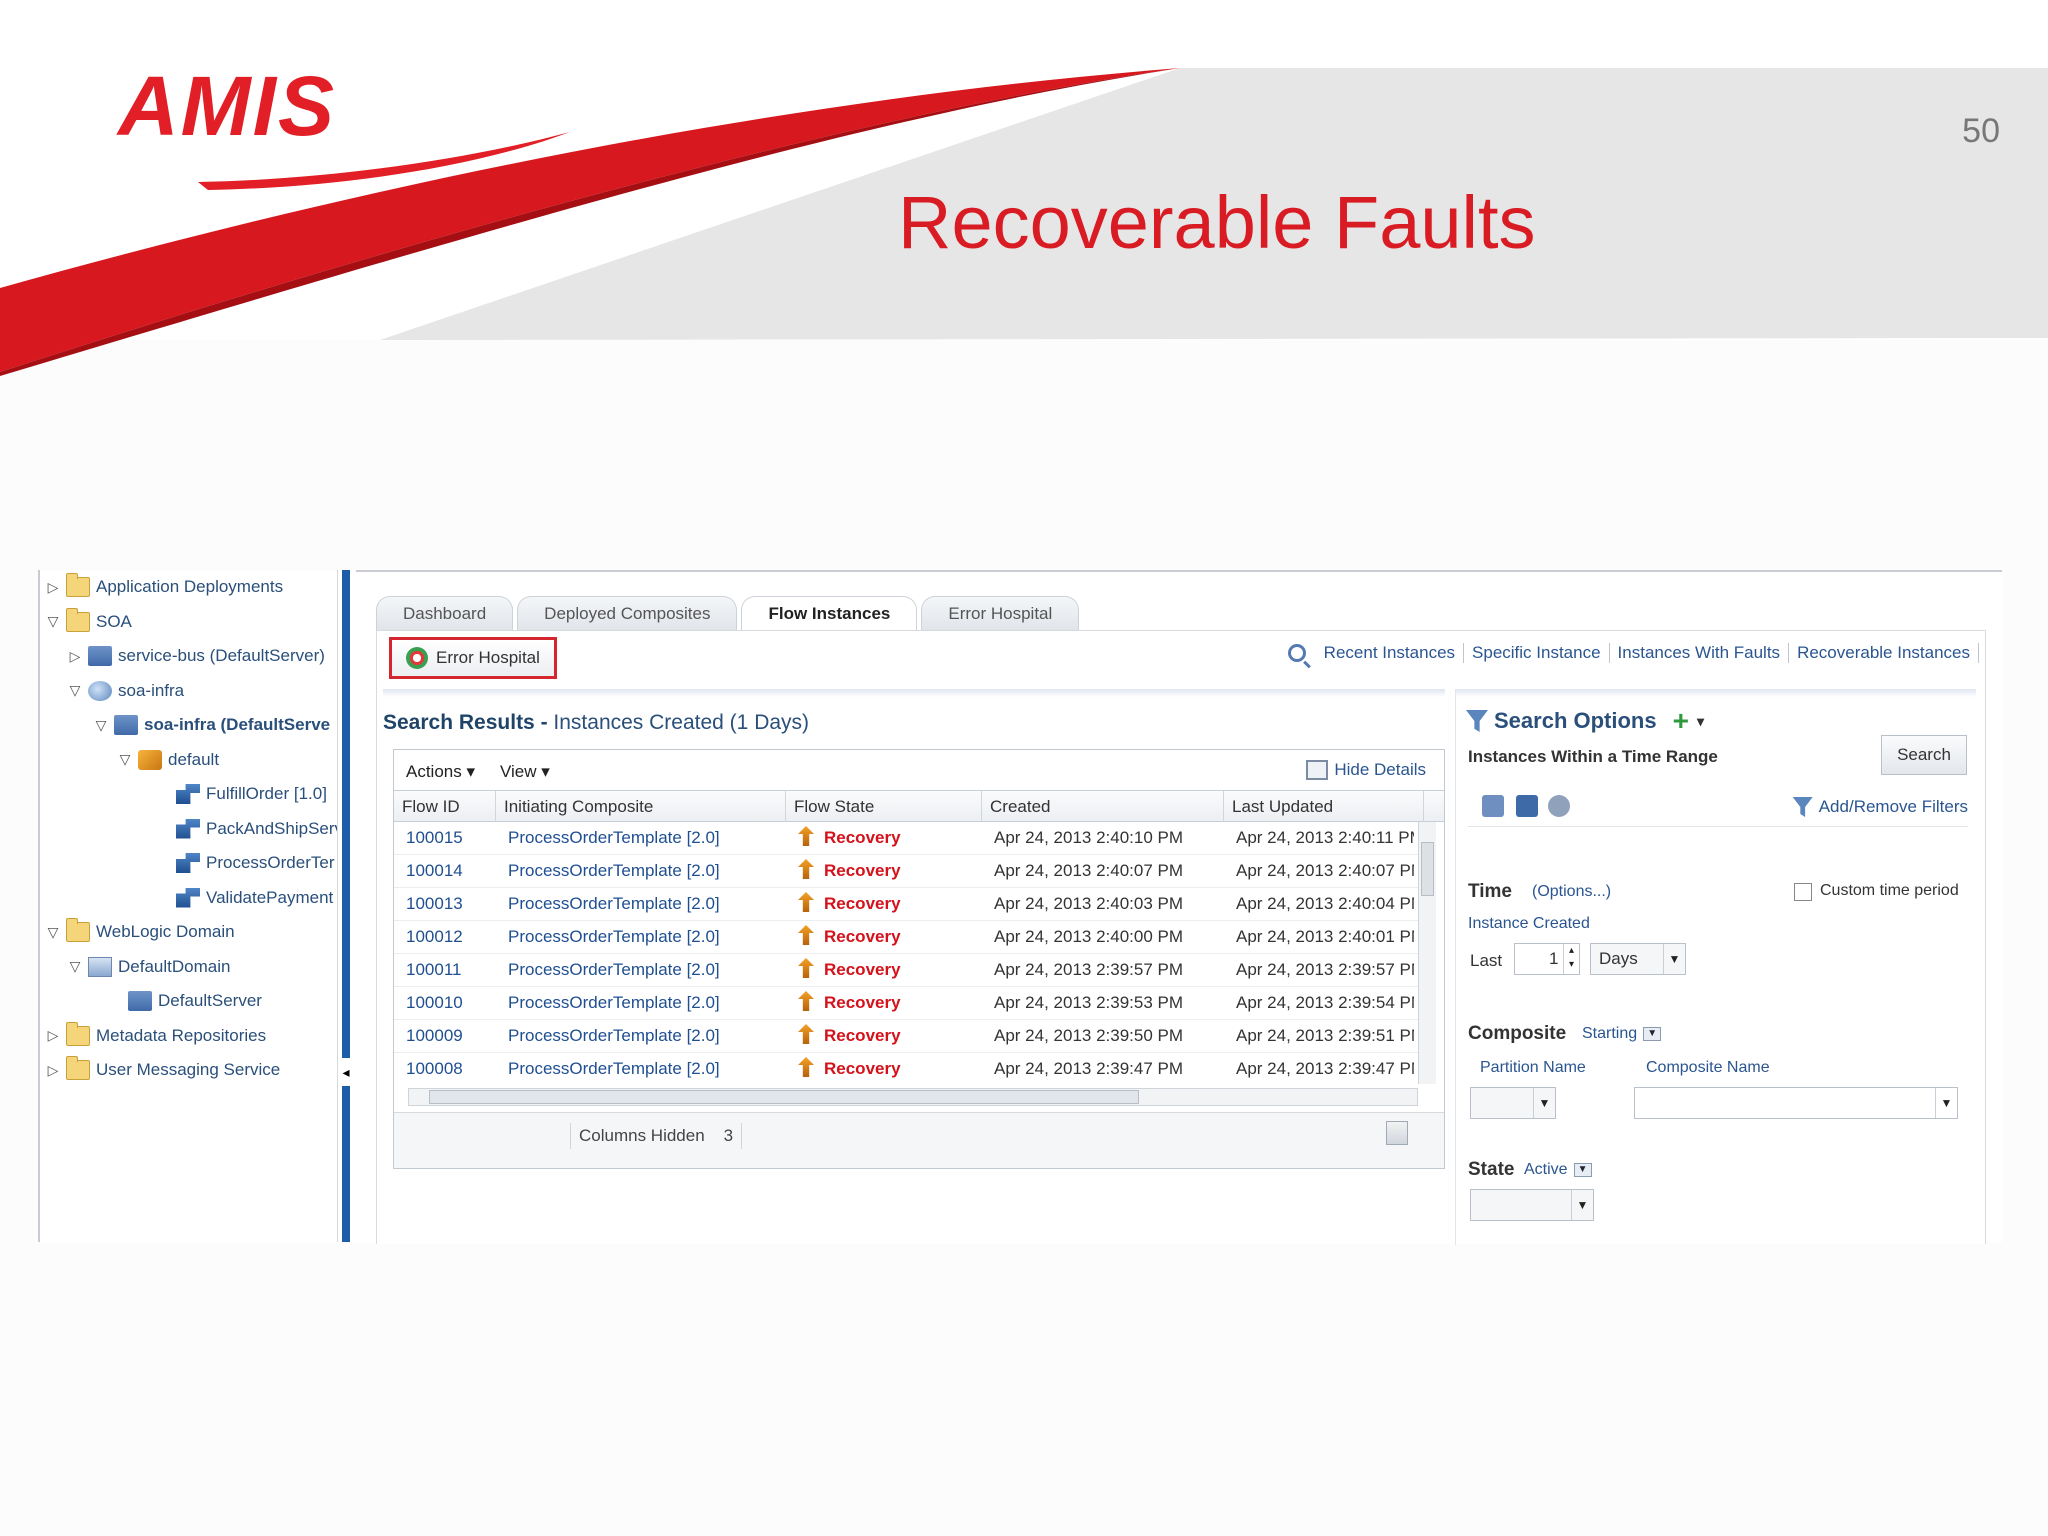 This screenshot has width=2048, height=1536. What do you see at coordinates (445, 1036) in the screenshot?
I see `flow-id-cell: 100009` at bounding box center [445, 1036].